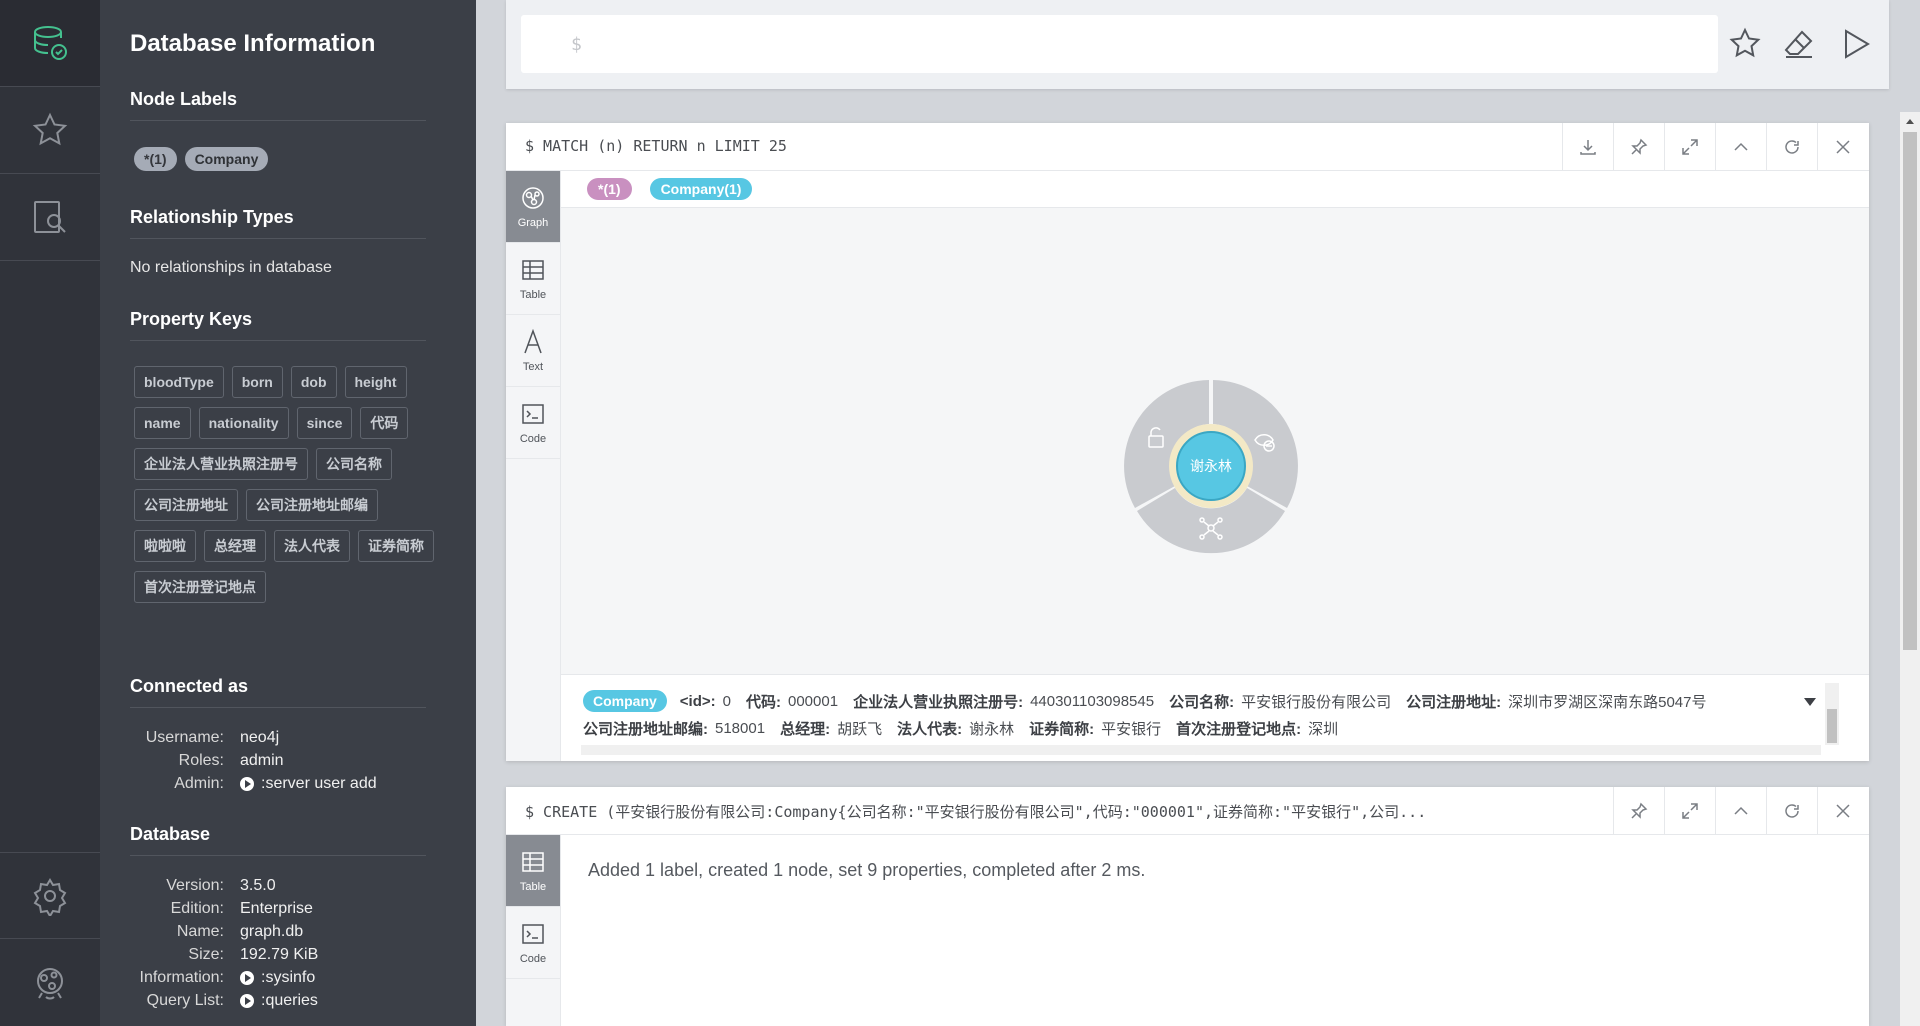  I want to click on admin-key: Admin:, so click(199, 783).